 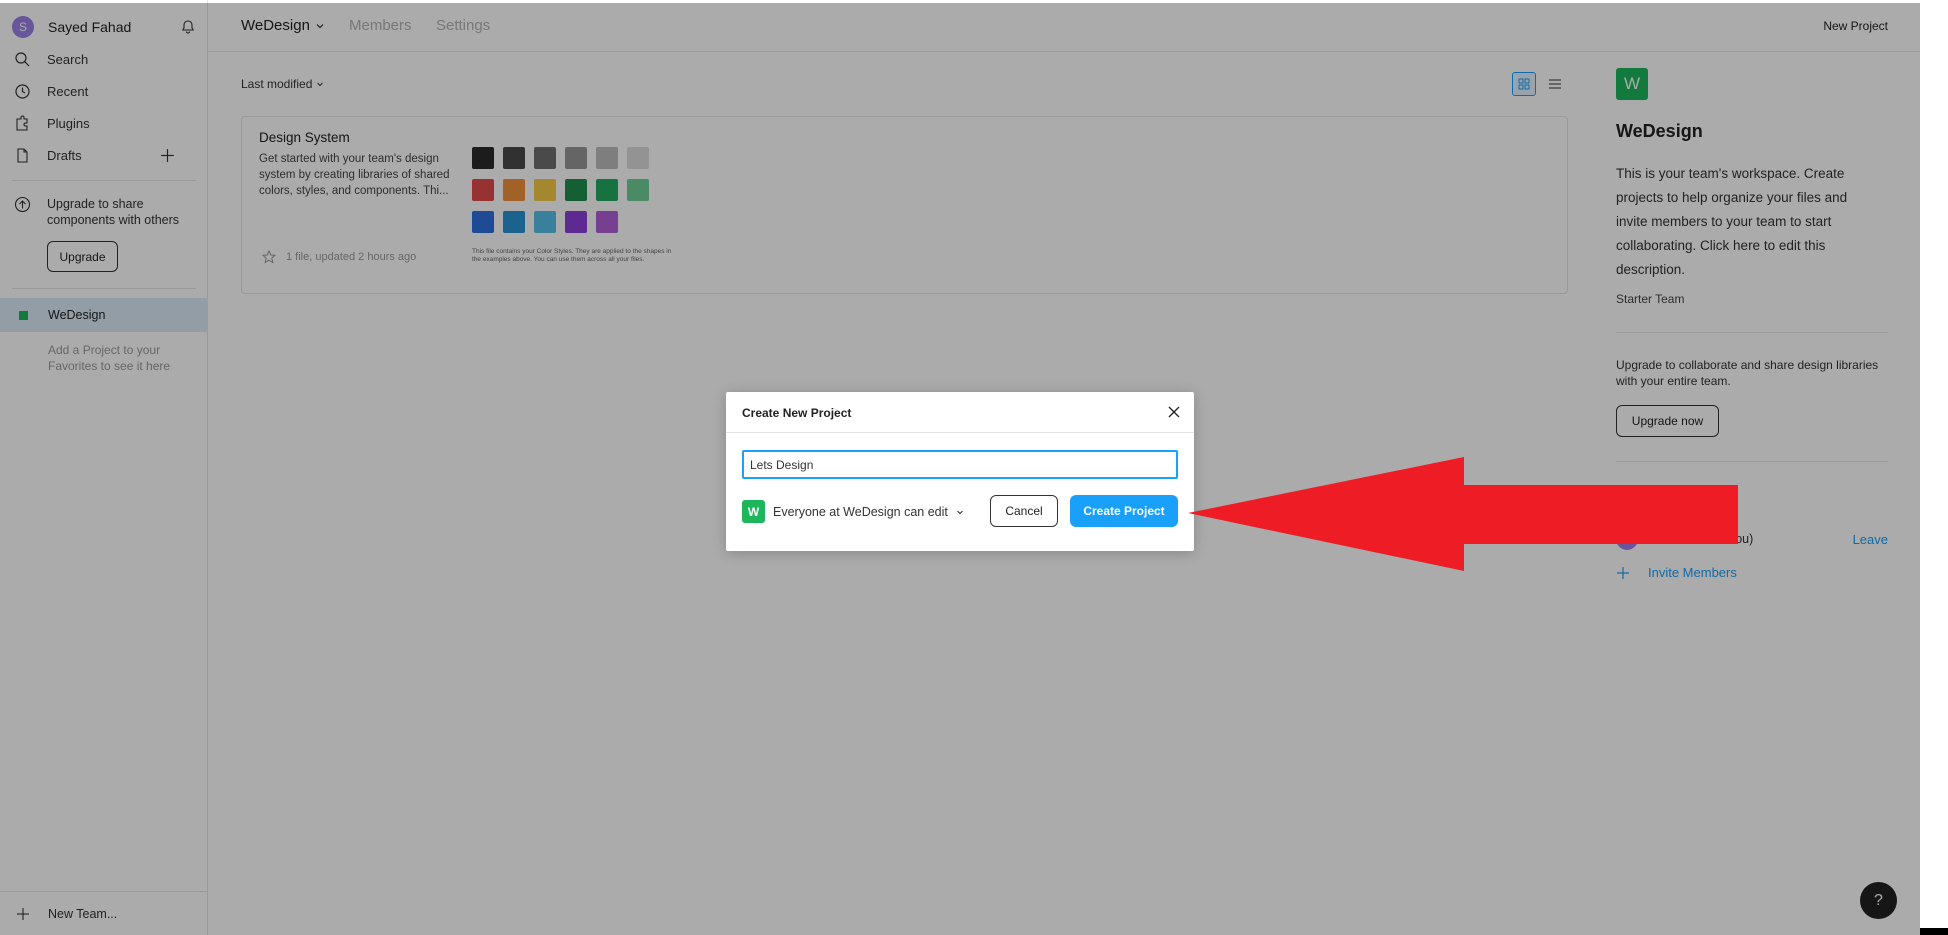 I want to click on permission-label: Everyone at WeDesign can edit, so click(x=860, y=511).